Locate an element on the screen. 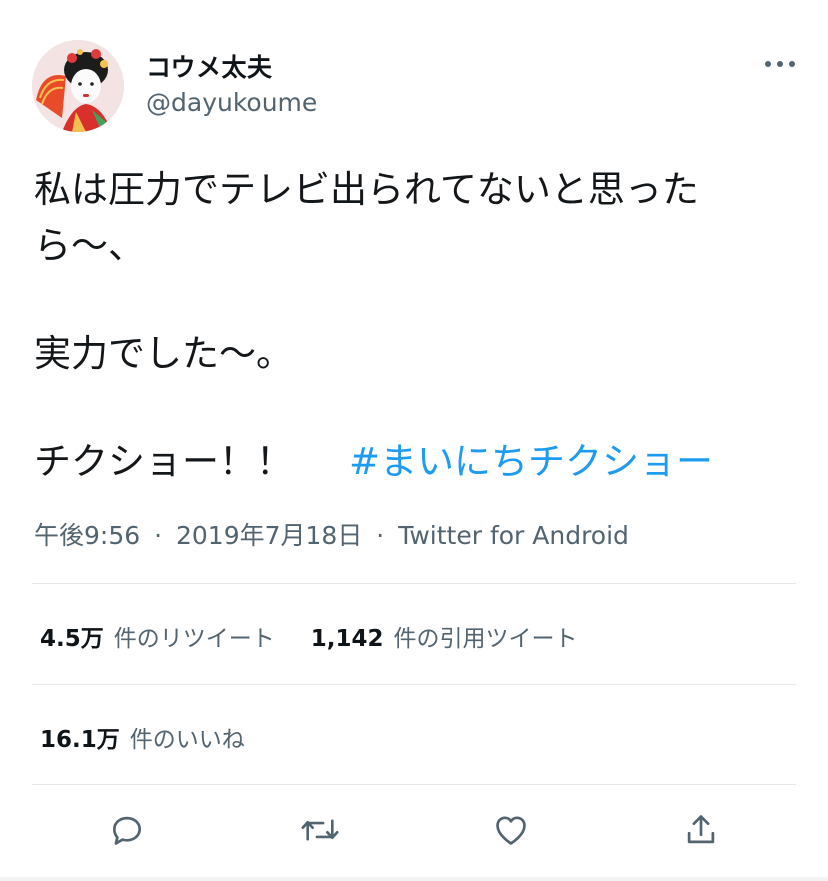 Image resolution: width=828 pixels, height=881 pixels. retweet-button is located at coordinates (320, 830).